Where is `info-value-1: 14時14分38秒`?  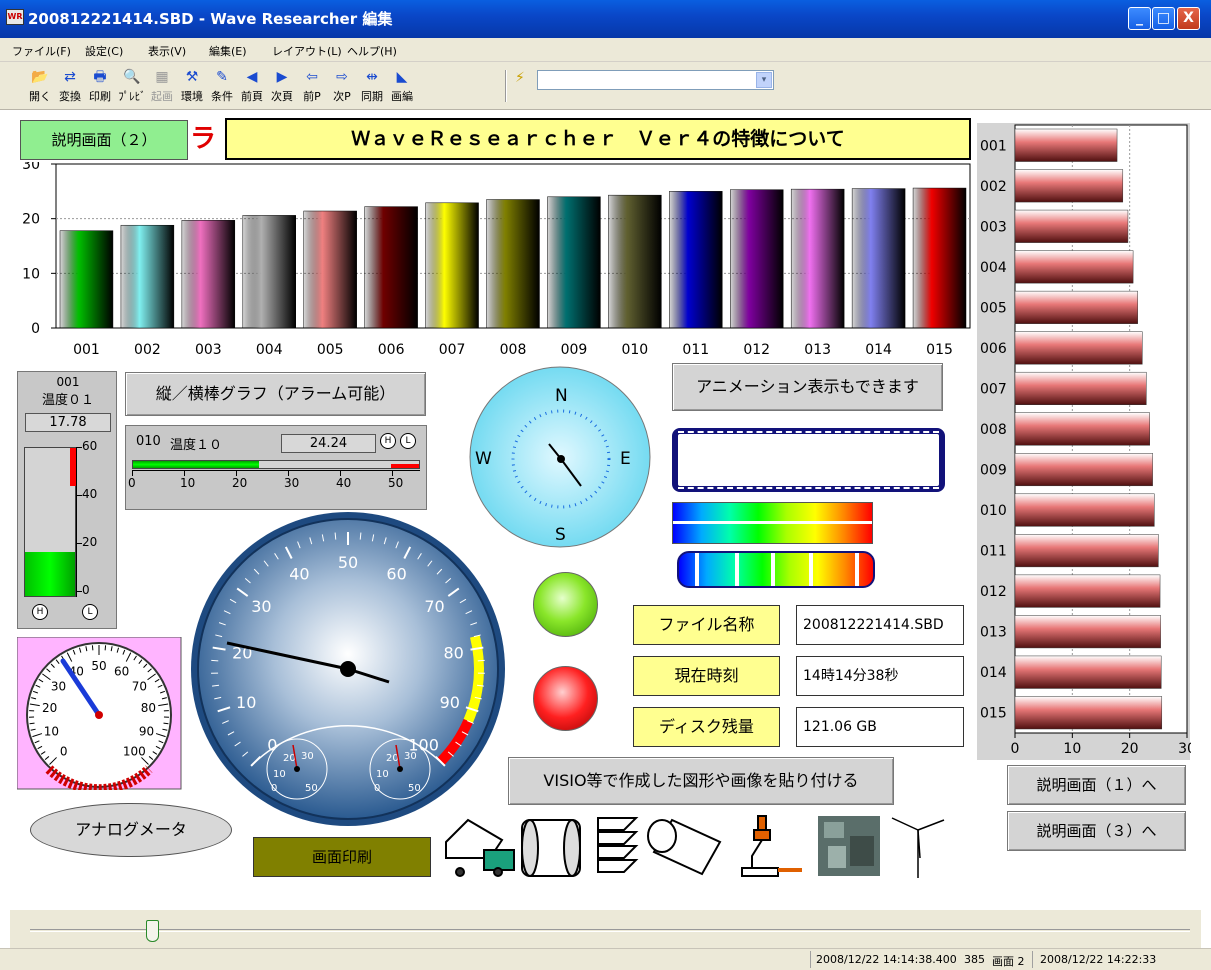
info-value-1: 14時14分38秒 is located at coordinates (880, 676).